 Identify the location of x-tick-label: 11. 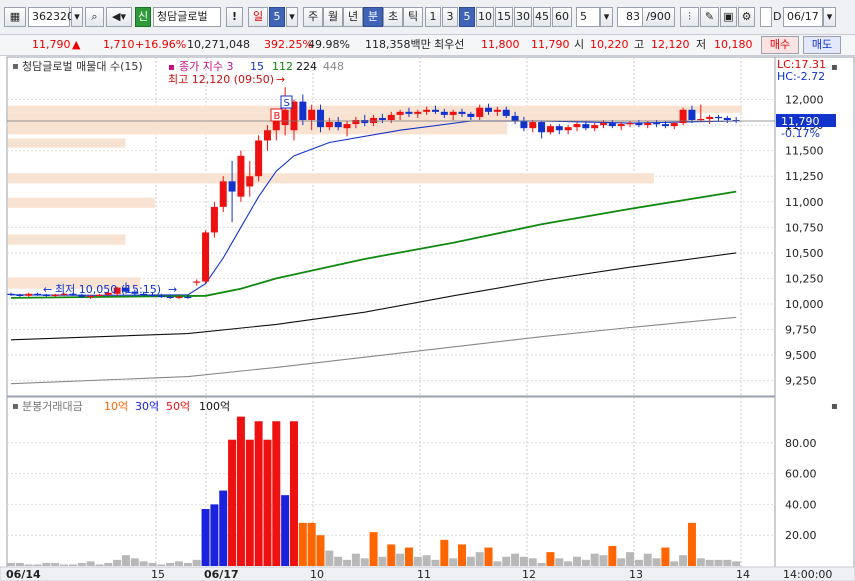
(424, 574).